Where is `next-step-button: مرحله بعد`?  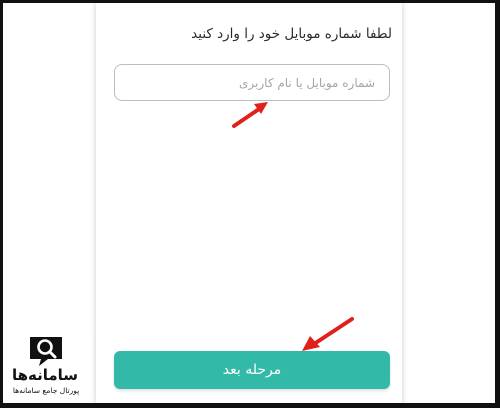
next-step-button: مرحله بعد is located at coordinates (252, 370).